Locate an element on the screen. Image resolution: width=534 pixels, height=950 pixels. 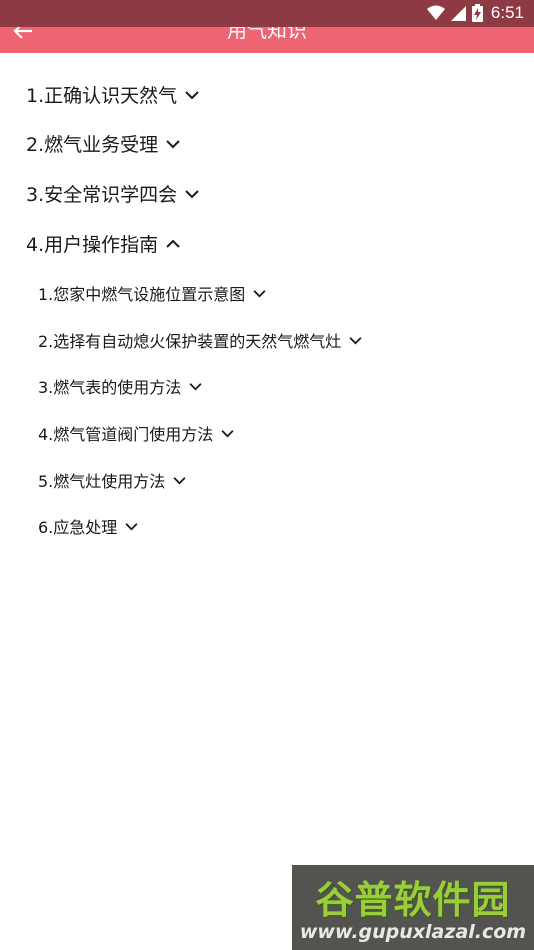
menu-item-safety: 3.安全常识学四会 is located at coordinates (113, 193).